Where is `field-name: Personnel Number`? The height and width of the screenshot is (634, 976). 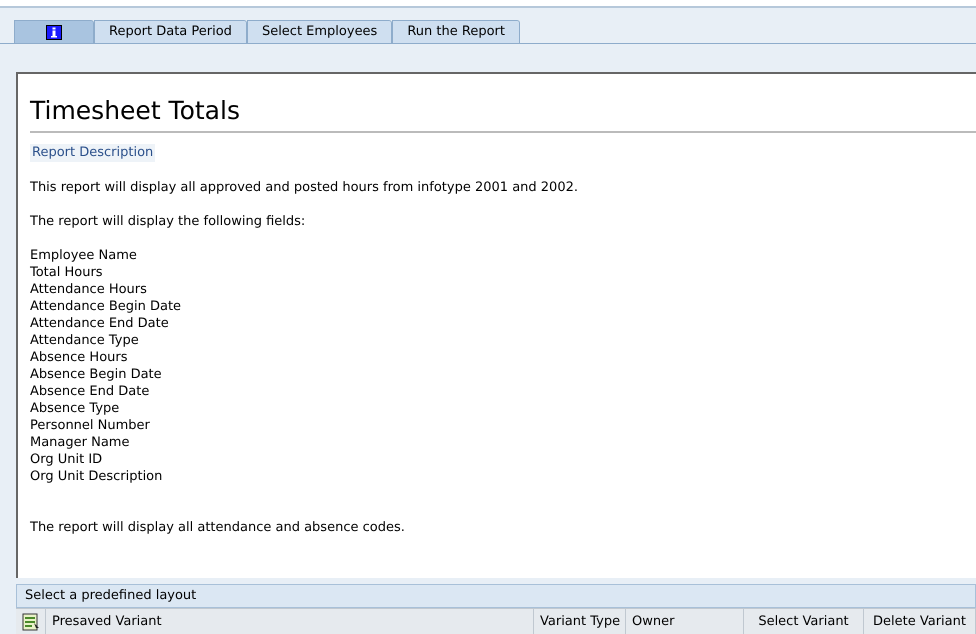
field-name: Personnel Number is located at coordinates (90, 425).